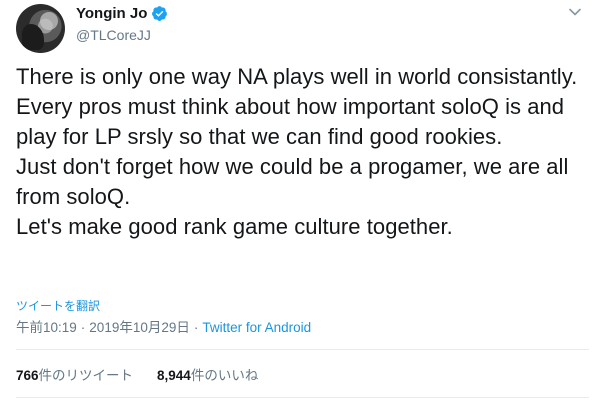 This screenshot has height=405, width=604. I want to click on avatar-highlight, so click(49, 21).